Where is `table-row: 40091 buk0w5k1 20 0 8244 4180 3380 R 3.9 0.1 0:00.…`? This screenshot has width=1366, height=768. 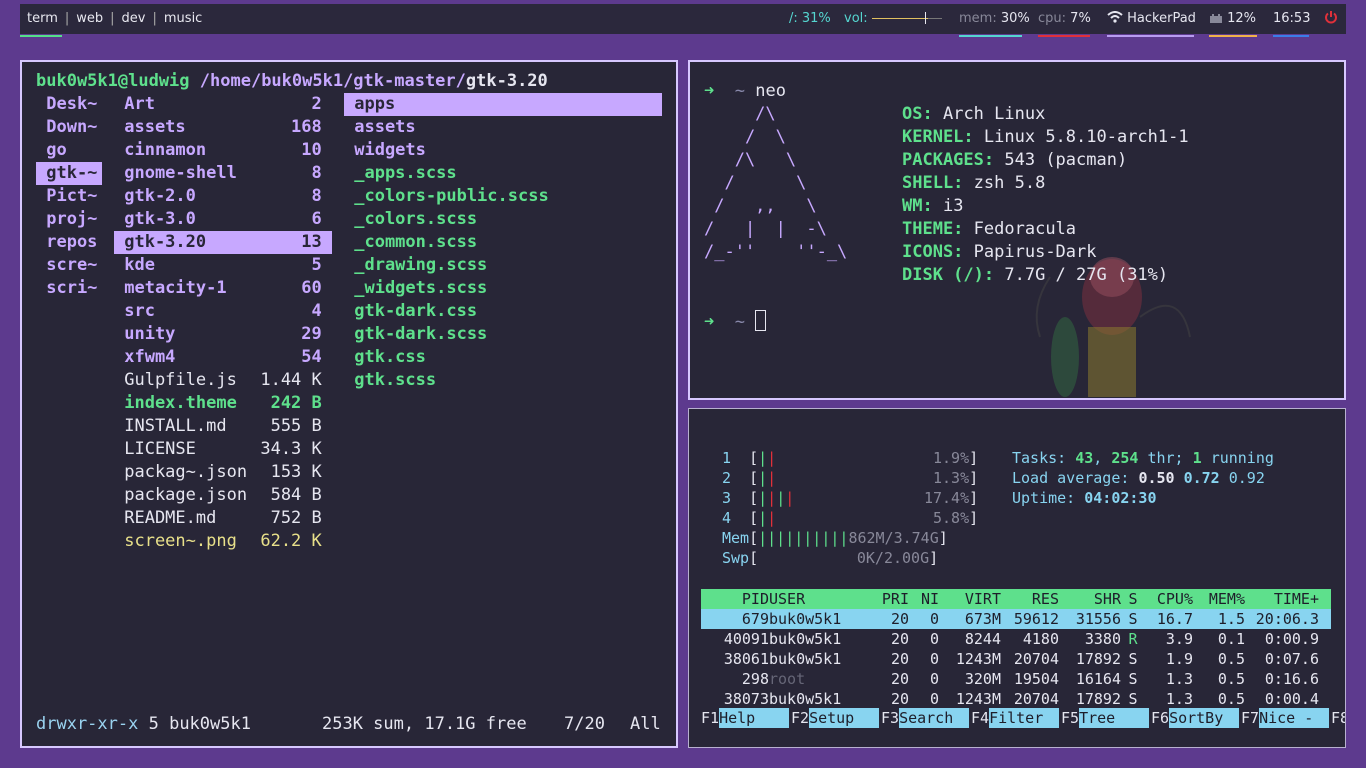 table-row: 40091 buk0w5k1 20 0 8244 4180 3380 R 3.9 0.1 0:00.… is located at coordinates (1016, 639).